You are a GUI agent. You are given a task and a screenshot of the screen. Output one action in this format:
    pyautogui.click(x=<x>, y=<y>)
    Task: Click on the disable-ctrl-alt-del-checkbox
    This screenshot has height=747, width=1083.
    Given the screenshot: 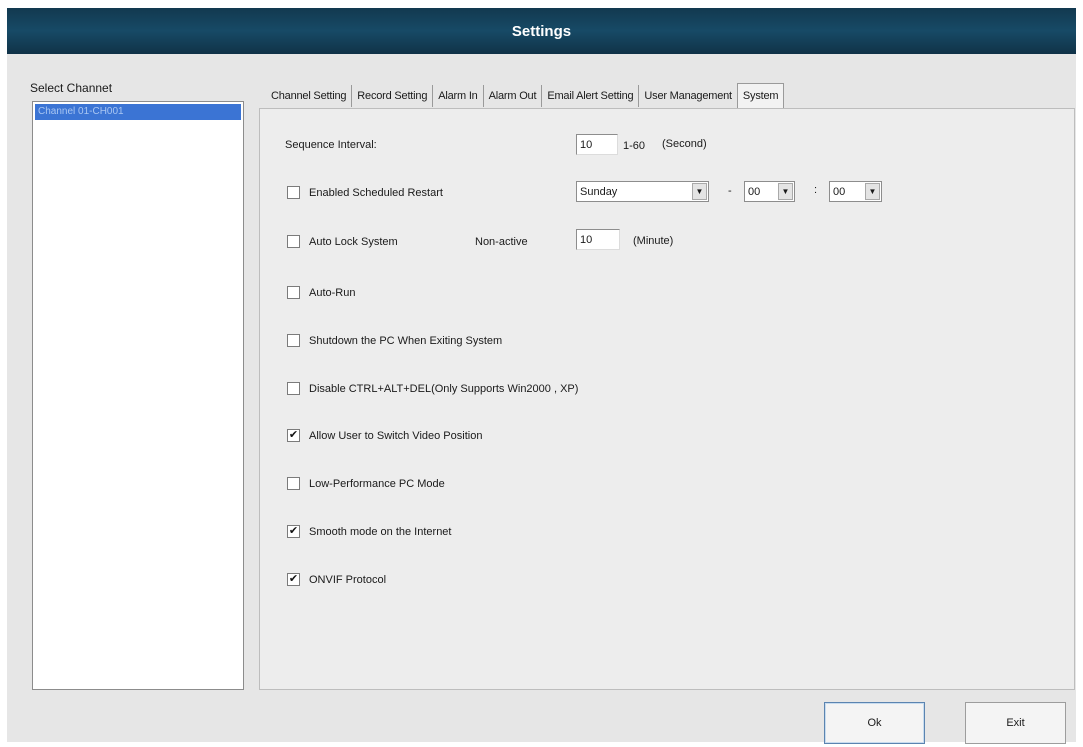 What is the action you would take?
    pyautogui.click(x=293, y=388)
    